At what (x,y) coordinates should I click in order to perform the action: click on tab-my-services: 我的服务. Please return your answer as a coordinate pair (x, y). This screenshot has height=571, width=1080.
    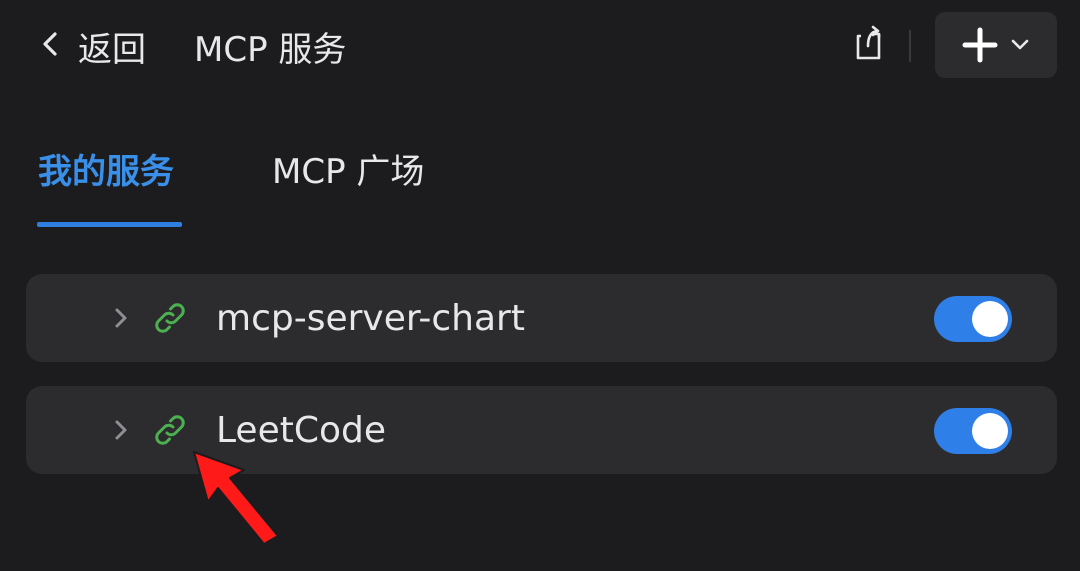
    Looking at the image, I should click on (106, 168).